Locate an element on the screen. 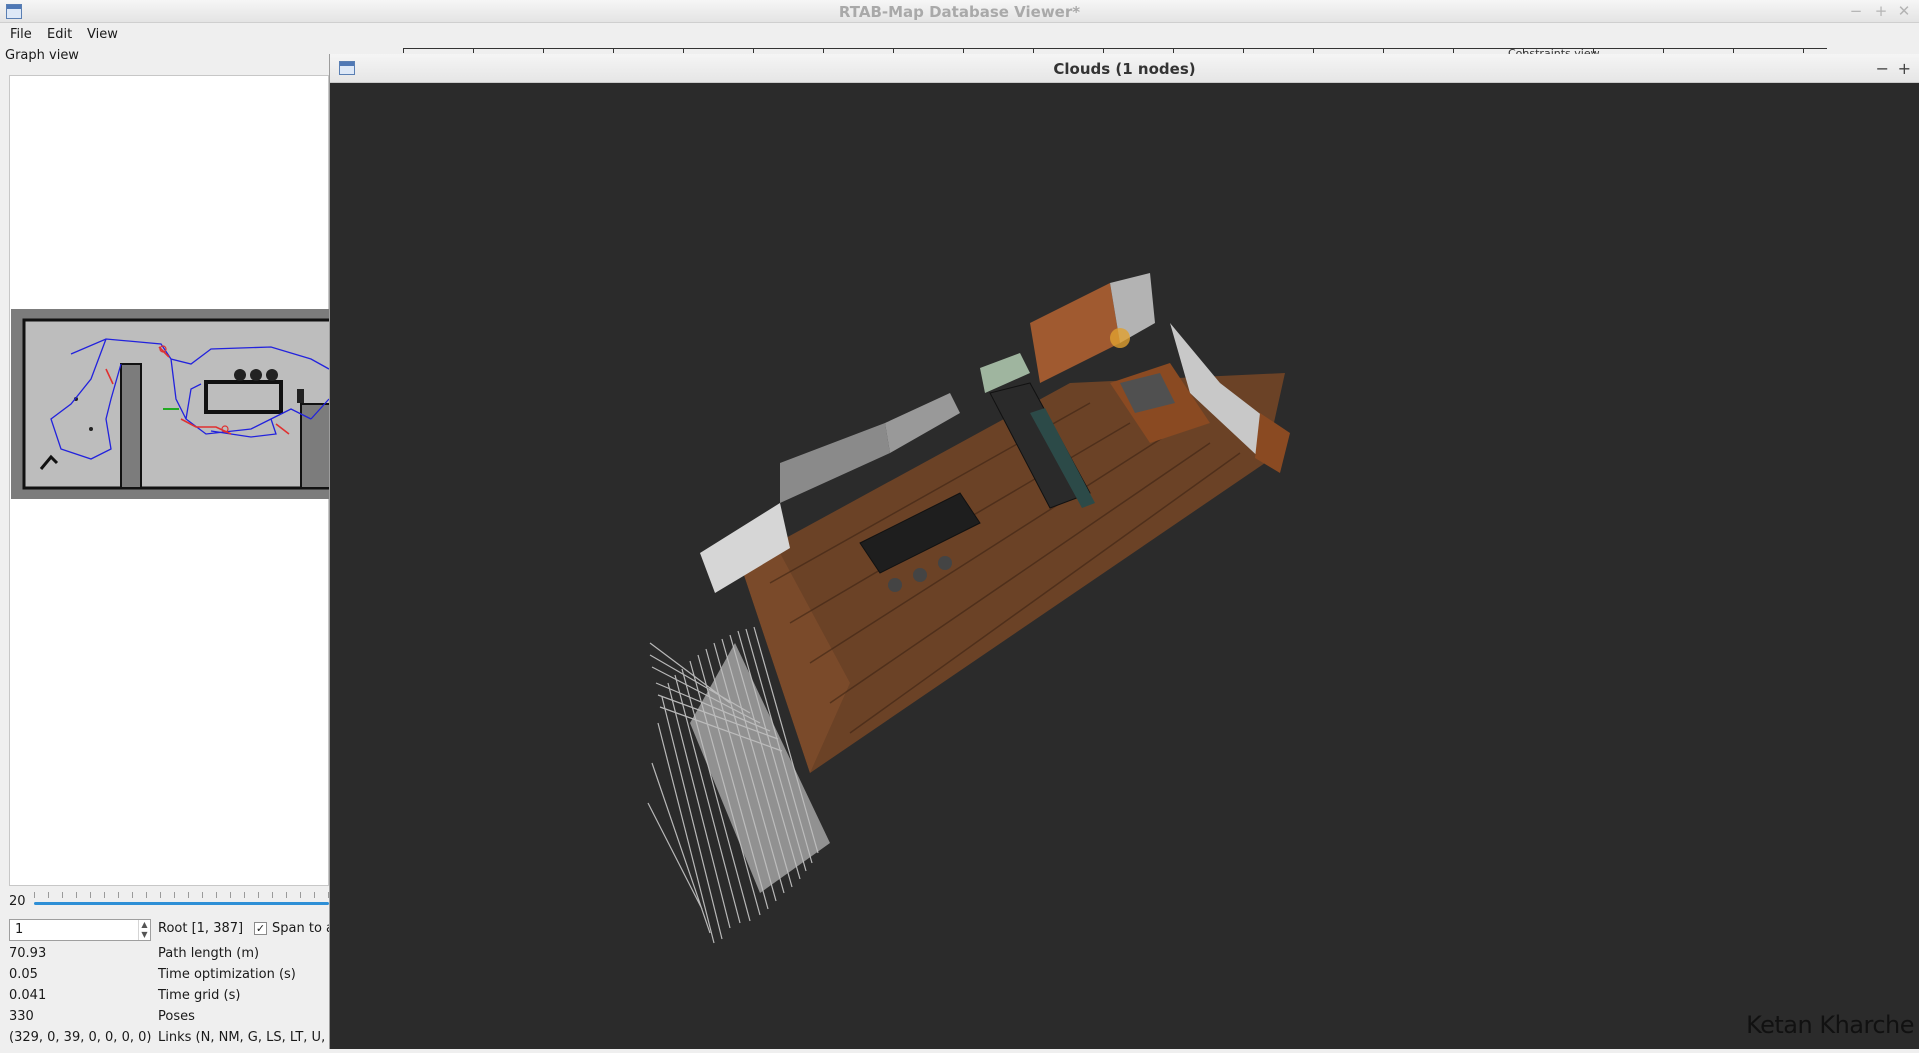  span-checkbox-label: Span to a is located at coordinates (303, 928).